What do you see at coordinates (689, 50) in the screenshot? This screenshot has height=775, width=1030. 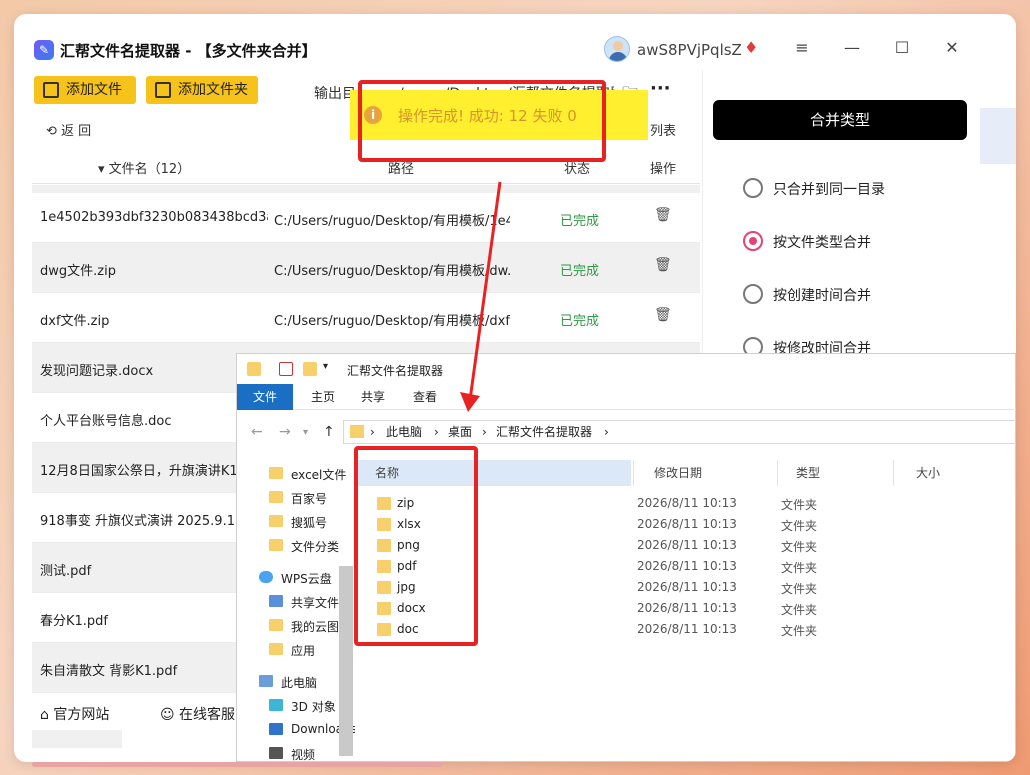 I see `username: awS8PVjPqlsZ` at bounding box center [689, 50].